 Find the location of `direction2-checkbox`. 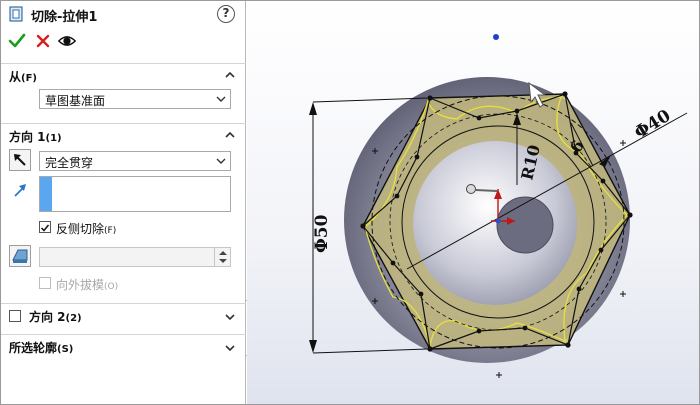

direction2-checkbox is located at coordinates (15, 316).